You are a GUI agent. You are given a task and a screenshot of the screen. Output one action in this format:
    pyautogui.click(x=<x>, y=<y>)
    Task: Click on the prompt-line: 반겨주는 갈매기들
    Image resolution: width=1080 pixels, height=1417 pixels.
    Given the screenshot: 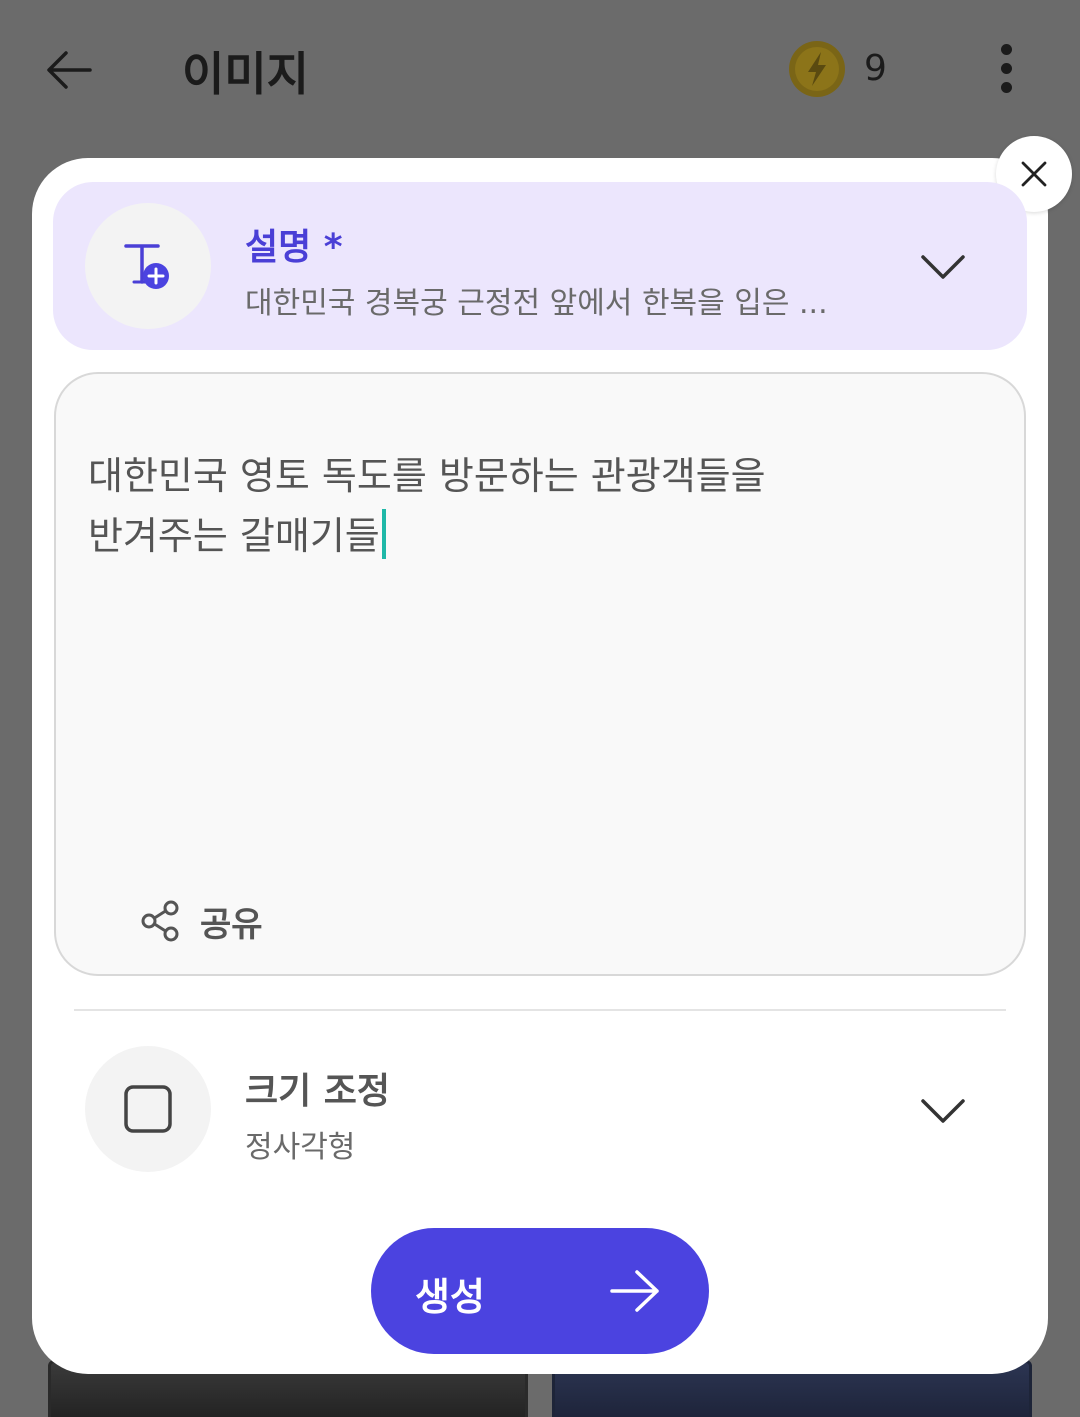 What is the action you would take?
    pyautogui.click(x=234, y=536)
    